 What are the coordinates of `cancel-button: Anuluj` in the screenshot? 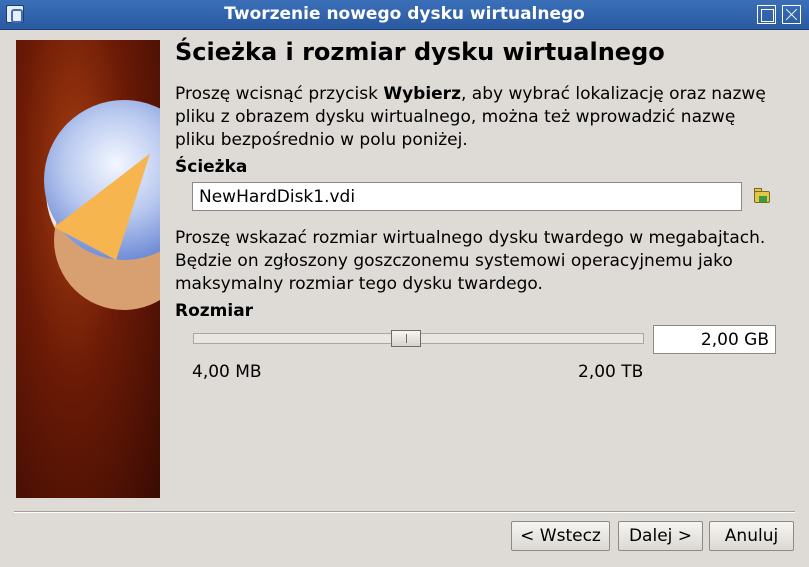 It's located at (751, 536).